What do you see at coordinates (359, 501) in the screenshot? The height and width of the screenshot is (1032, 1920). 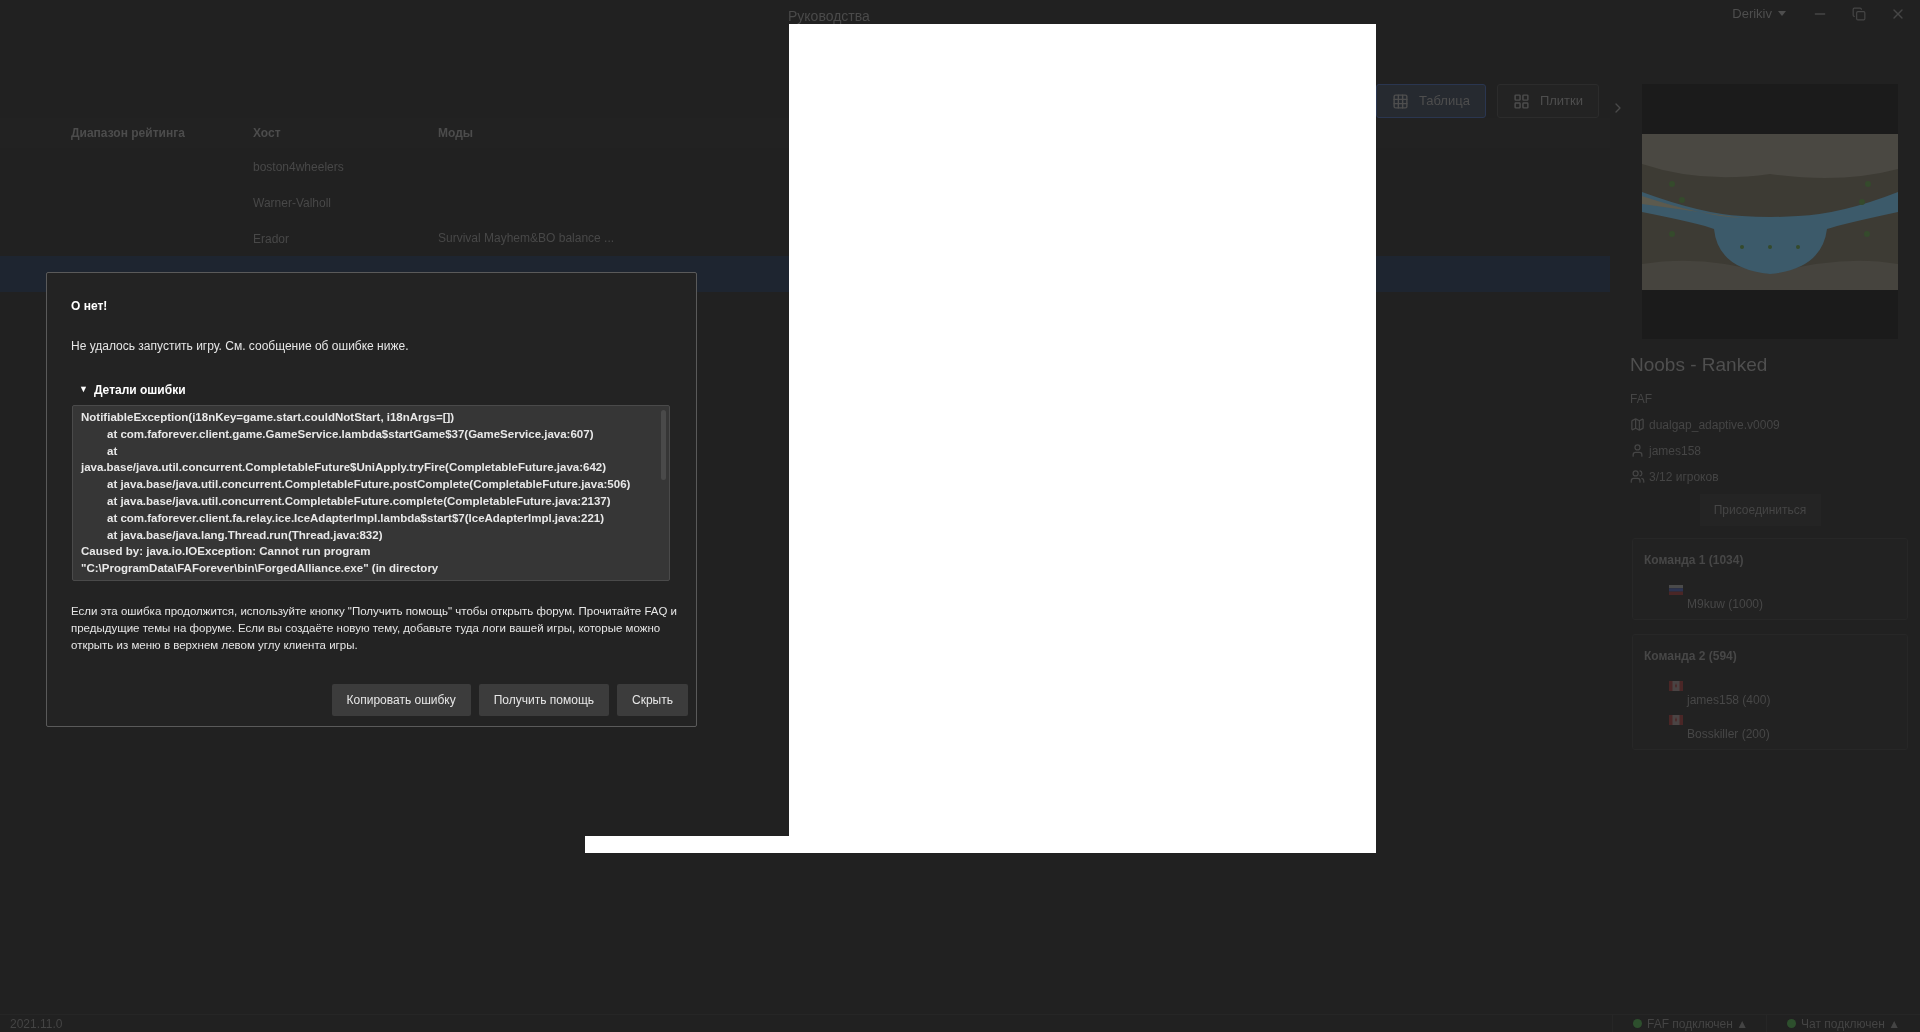 I see `stack-trace-line: at java.base/java.util.concurrent.CompletableFuture.complete(CompletableFuture.java:2137)` at bounding box center [359, 501].